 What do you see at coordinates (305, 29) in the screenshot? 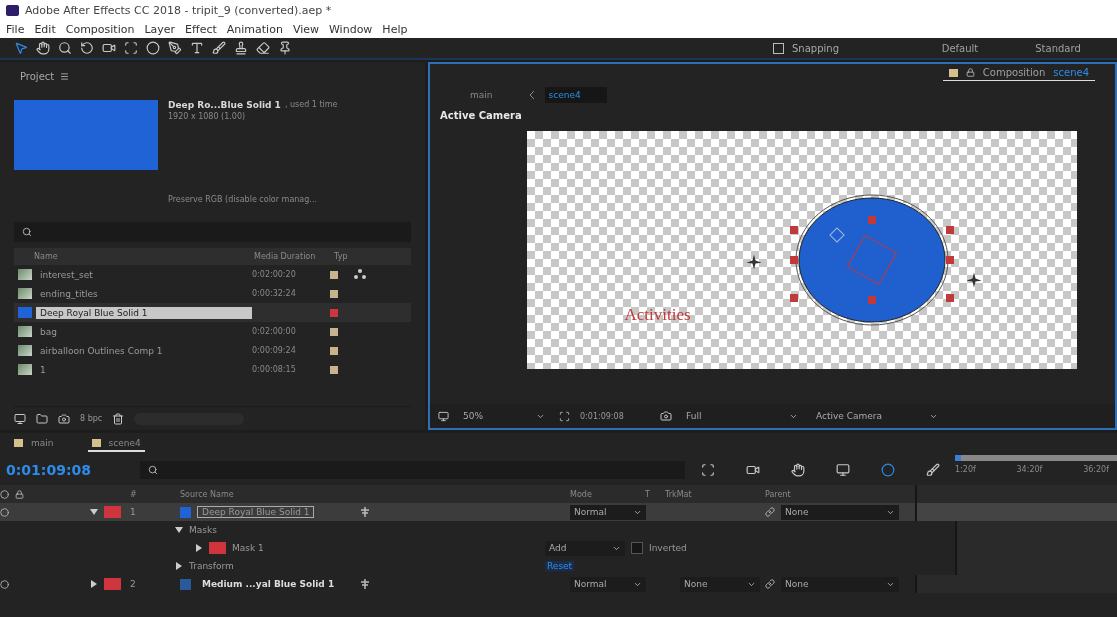
I see `menu-item: View` at bounding box center [305, 29].